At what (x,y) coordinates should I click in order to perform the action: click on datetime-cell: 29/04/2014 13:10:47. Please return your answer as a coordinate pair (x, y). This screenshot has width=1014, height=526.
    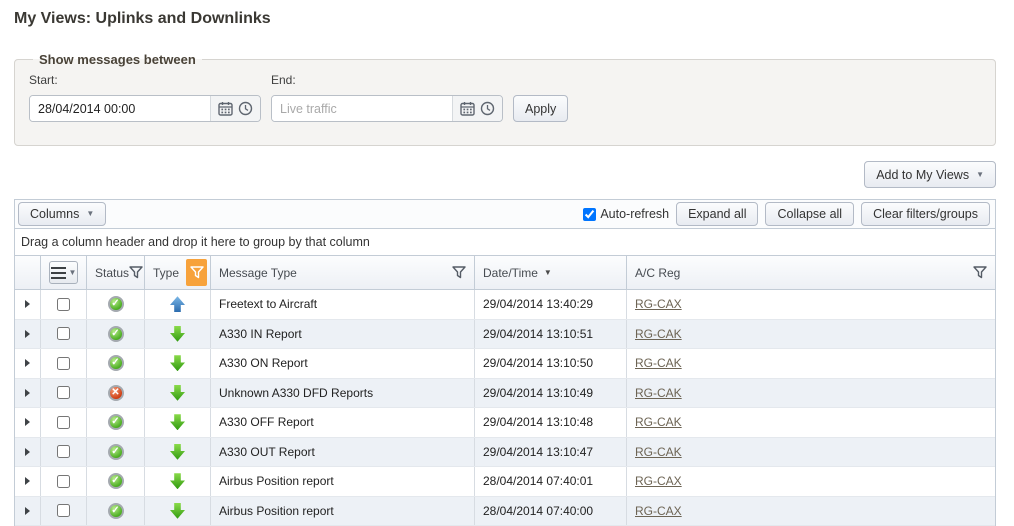
    Looking at the image, I should click on (551, 451).